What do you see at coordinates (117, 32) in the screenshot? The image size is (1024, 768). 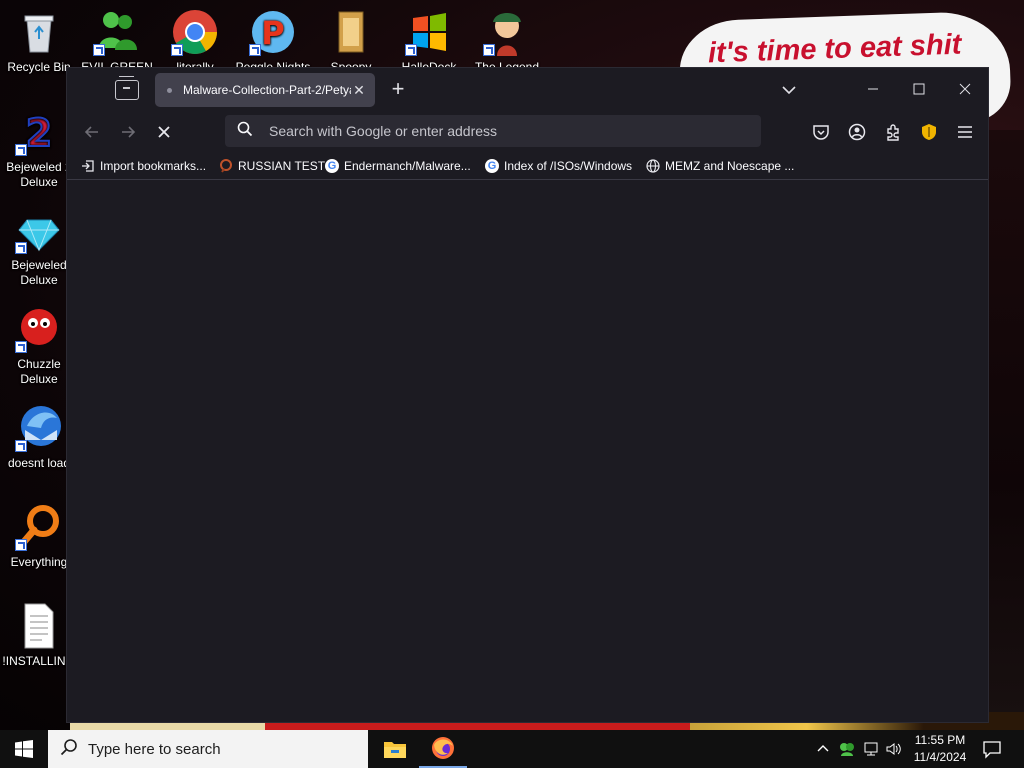 I see `msn-icon` at bounding box center [117, 32].